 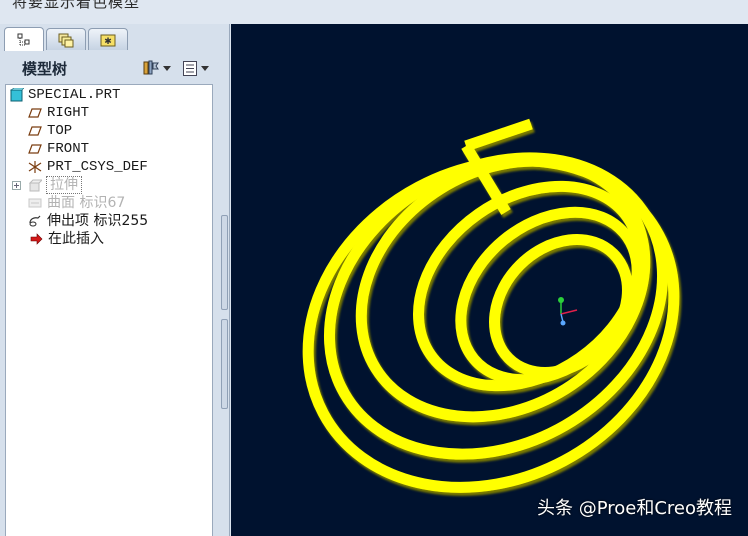 I want to click on part-icon, so click(x=17, y=95).